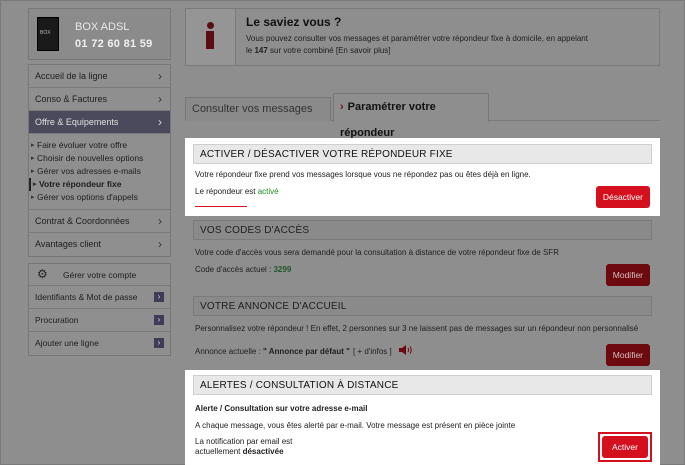  Describe the element at coordinates (99, 343) in the screenshot. I see `account-item-ajouter: Ajouter une ligne ›` at that location.